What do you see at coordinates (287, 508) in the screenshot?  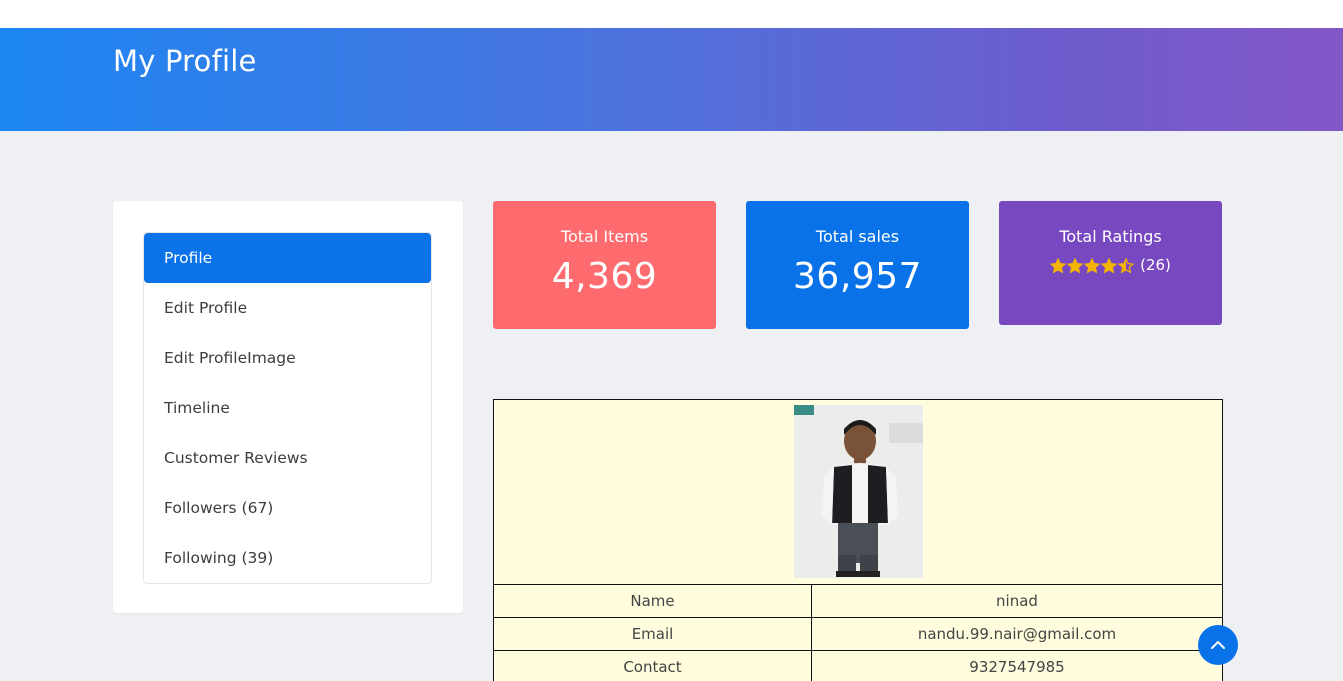 I see `sidebar-item-followers: Followers (67)` at bounding box center [287, 508].